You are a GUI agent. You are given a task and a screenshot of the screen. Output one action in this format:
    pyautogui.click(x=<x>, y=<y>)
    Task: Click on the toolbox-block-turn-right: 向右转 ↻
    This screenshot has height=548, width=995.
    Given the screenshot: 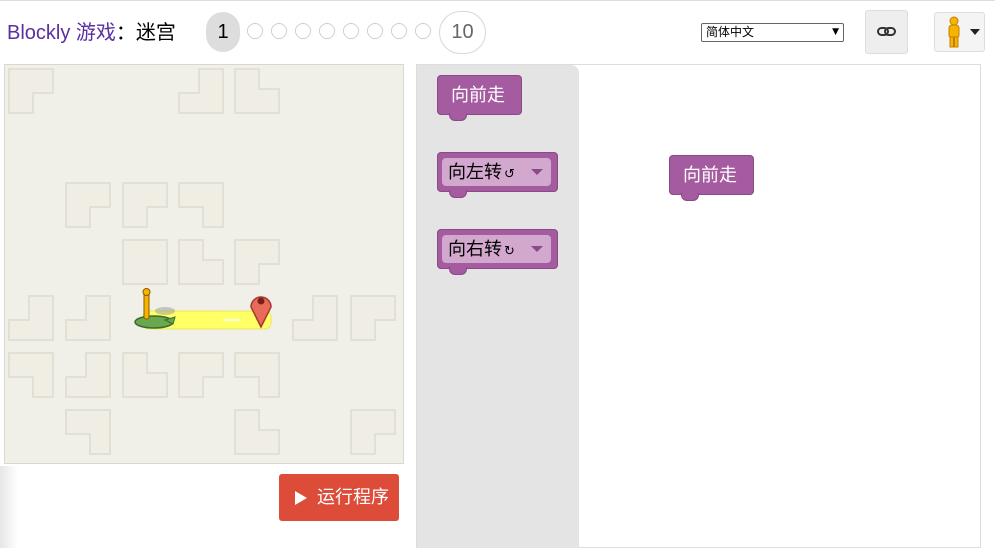 What is the action you would take?
    pyautogui.click(x=497, y=252)
    